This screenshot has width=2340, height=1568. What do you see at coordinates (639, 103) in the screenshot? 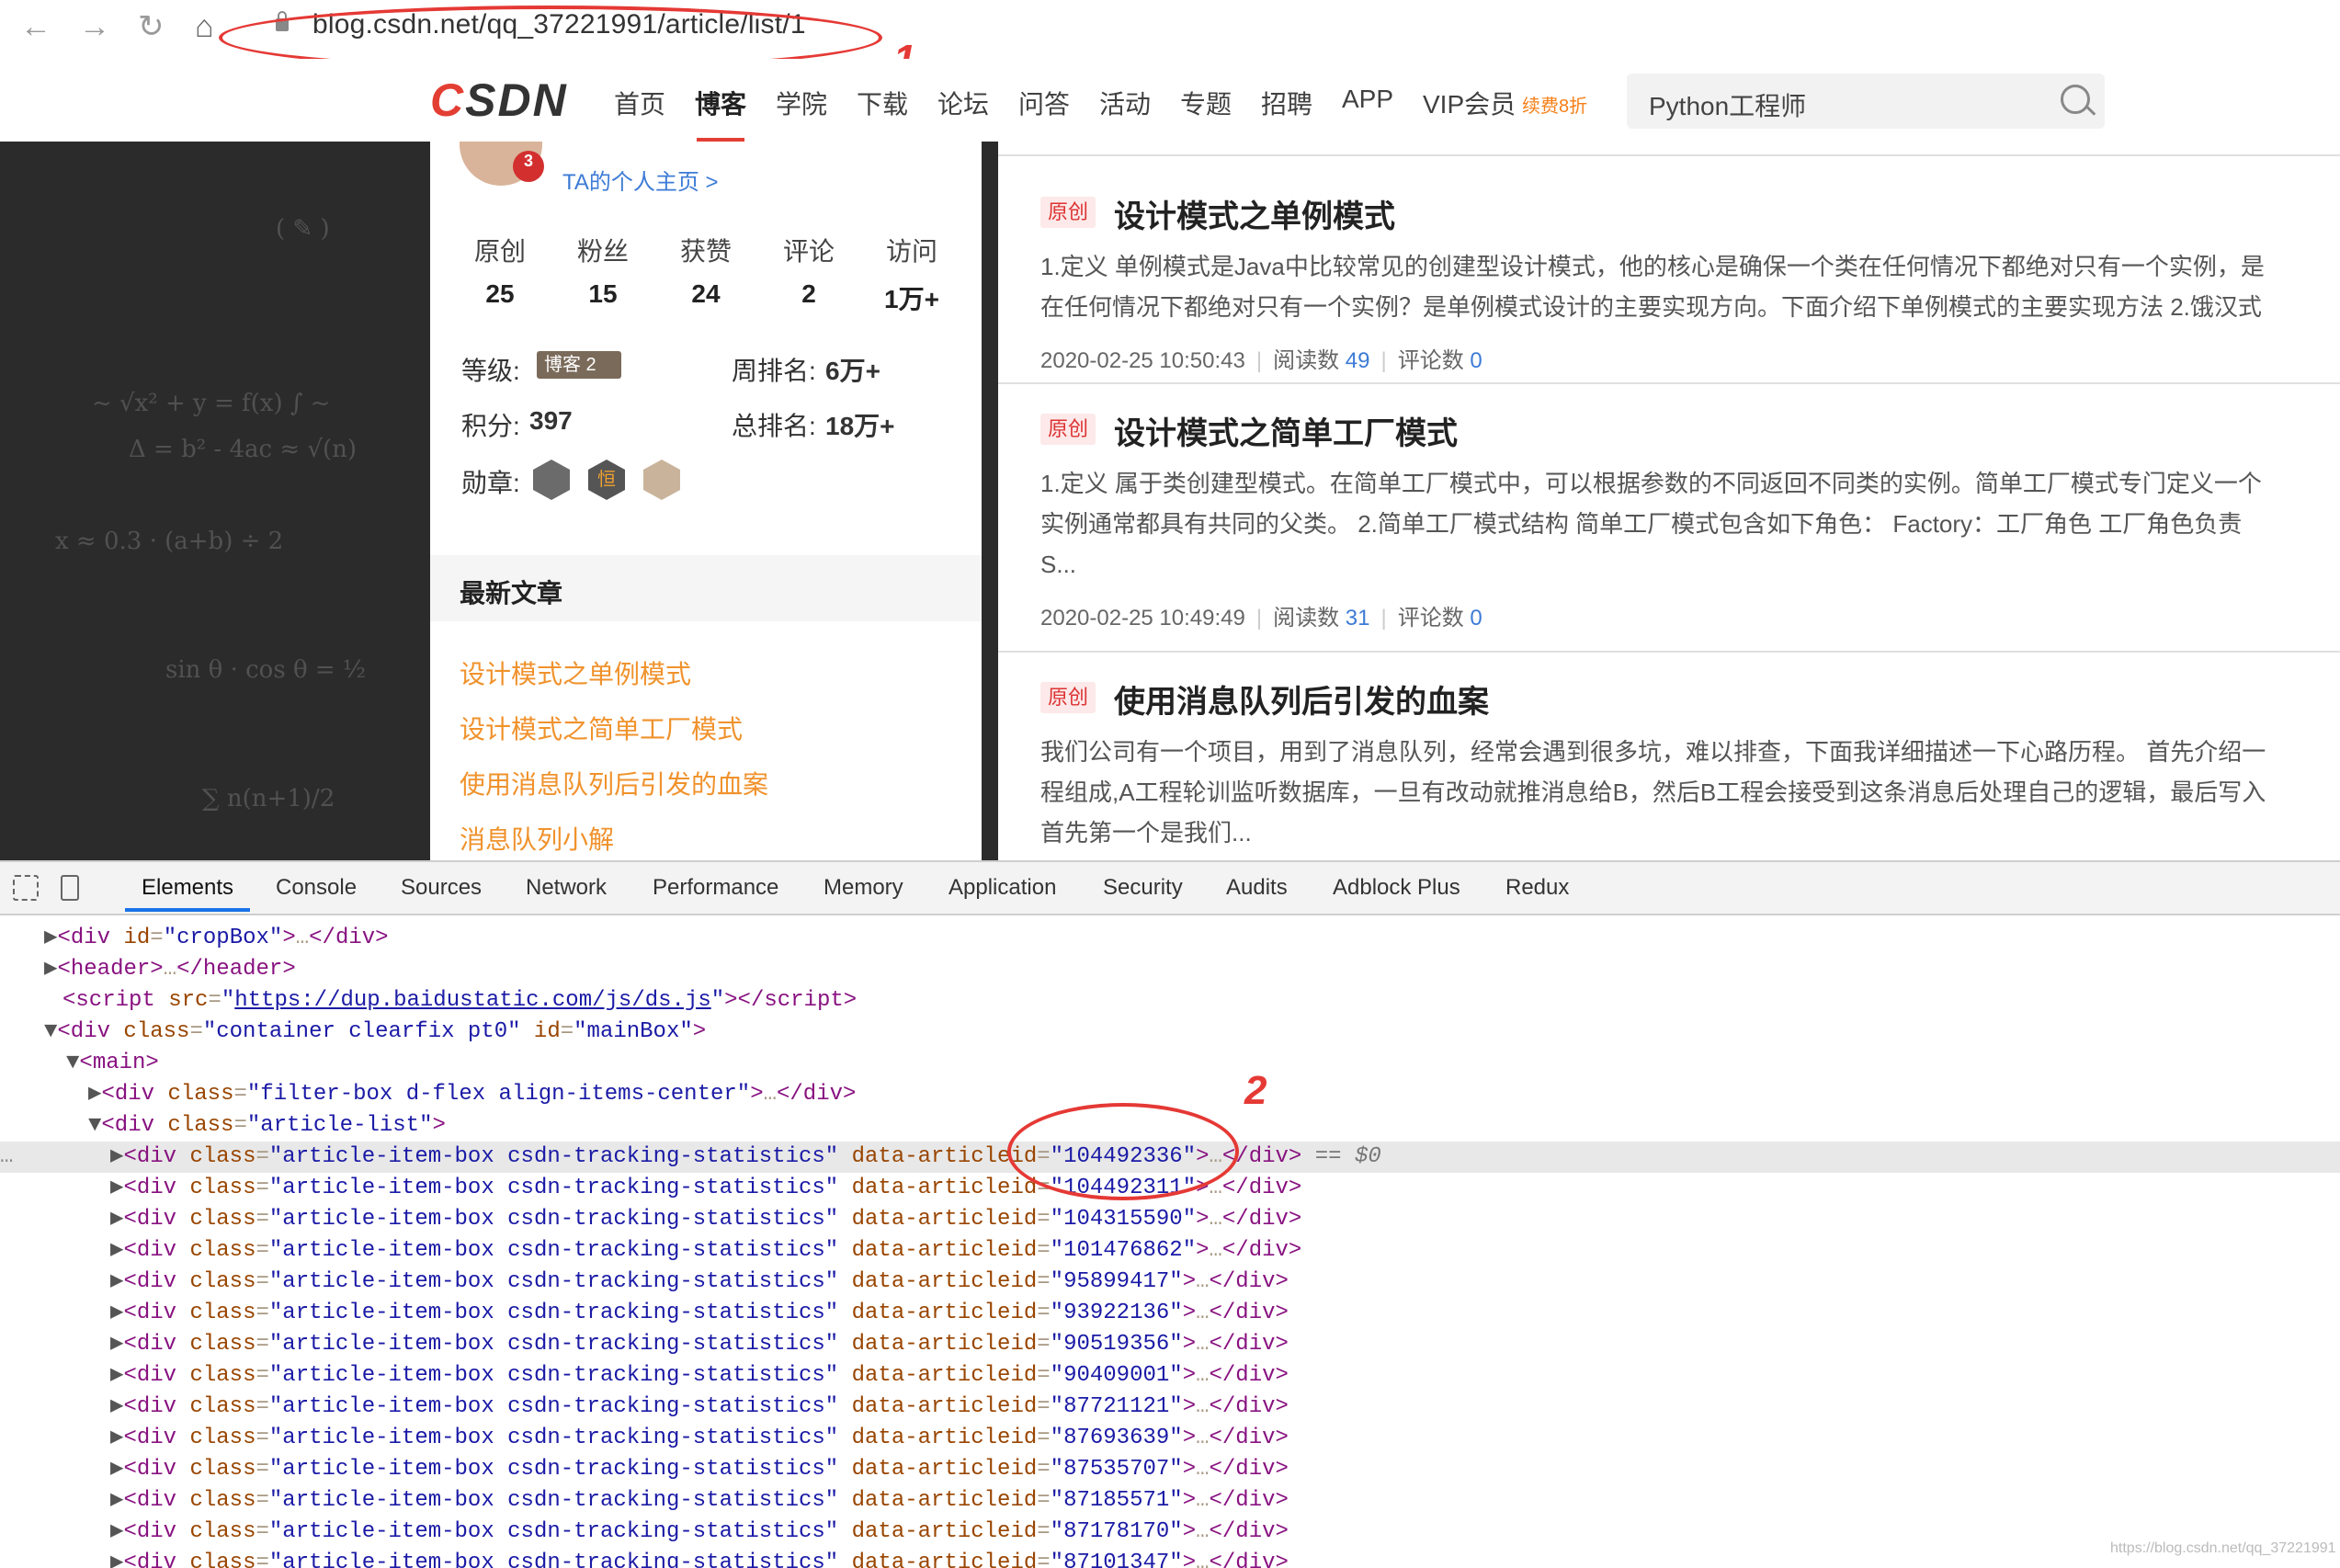
I see `nav-home: 首页` at bounding box center [639, 103].